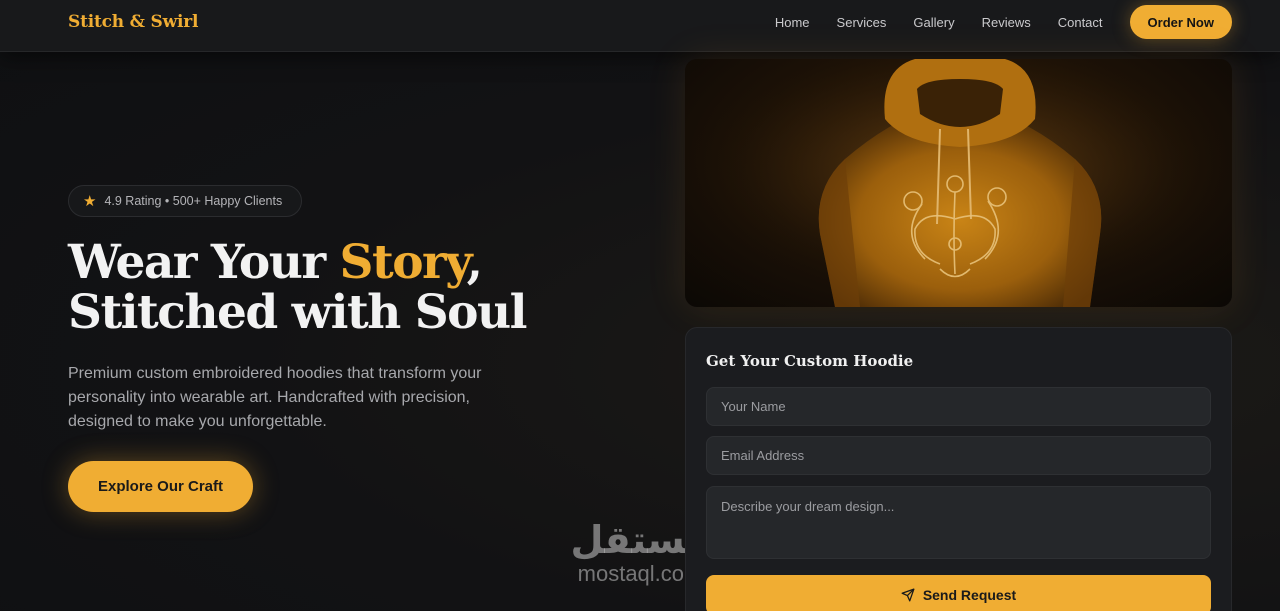  I want to click on order-now-button: Order Now, so click(1180, 22).